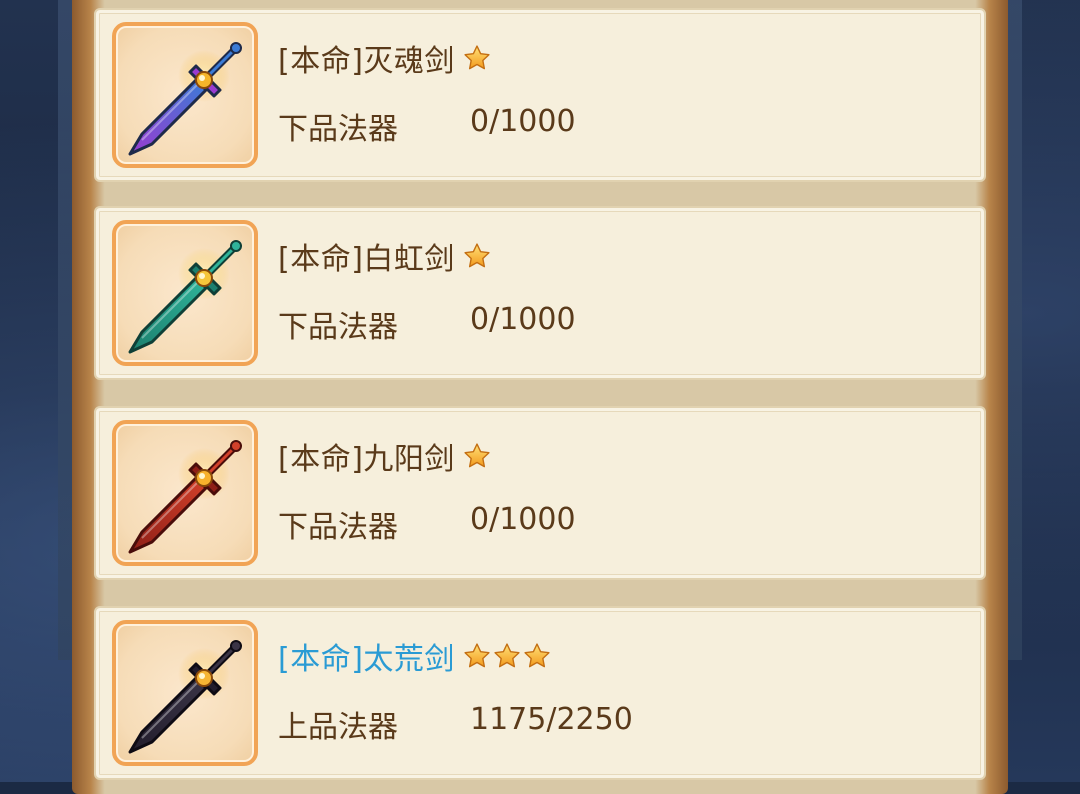 This screenshot has height=794, width=1080. Describe the element at coordinates (185, 497) in the screenshot. I see `flame-sword-icon` at that location.